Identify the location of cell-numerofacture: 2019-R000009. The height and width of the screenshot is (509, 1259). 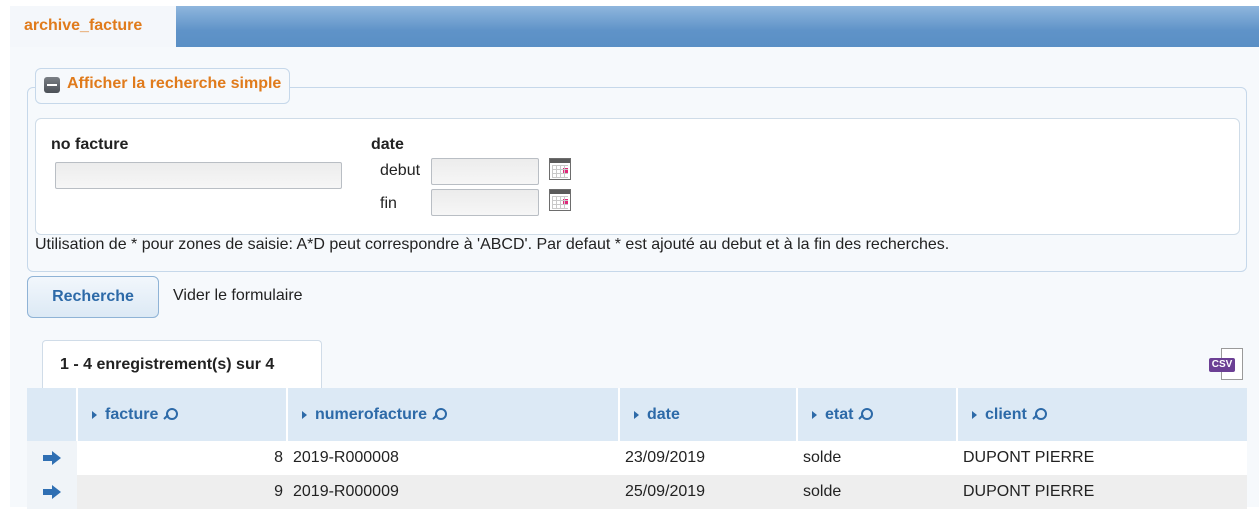
(453, 492).